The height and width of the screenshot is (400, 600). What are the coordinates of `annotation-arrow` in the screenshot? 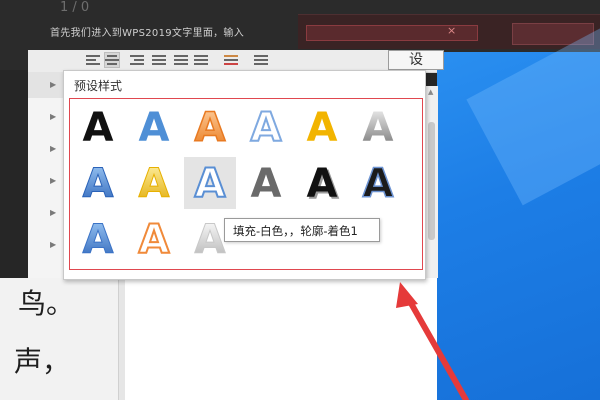 It's located at (432, 341).